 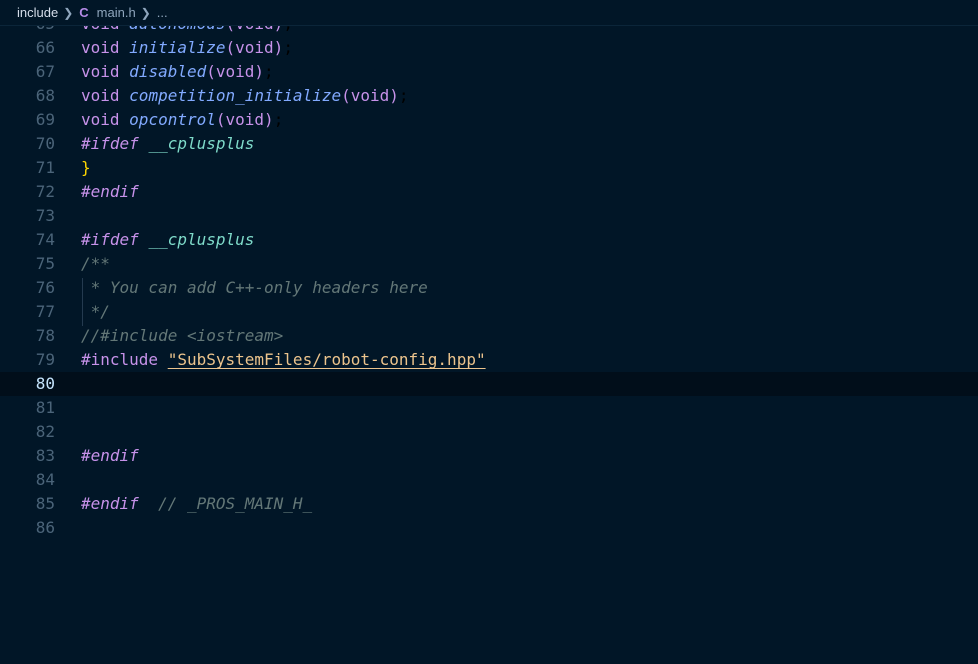 I want to click on code-line: 86, so click(x=489, y=528).